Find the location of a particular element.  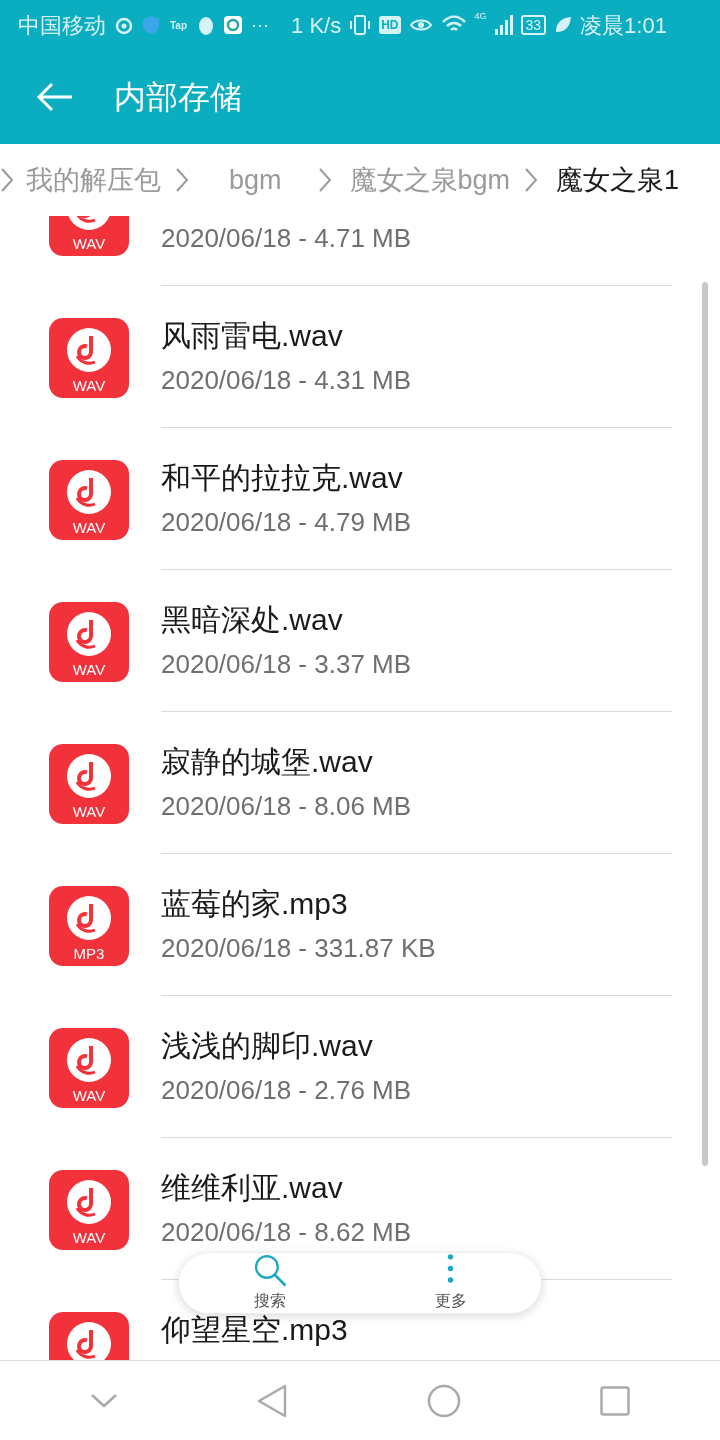

file-details: 2020/06/18 - 3.37 MB is located at coordinates (287, 664).